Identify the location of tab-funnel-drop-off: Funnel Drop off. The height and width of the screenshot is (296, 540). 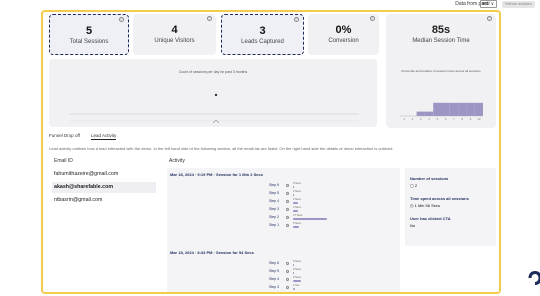
(64, 135).